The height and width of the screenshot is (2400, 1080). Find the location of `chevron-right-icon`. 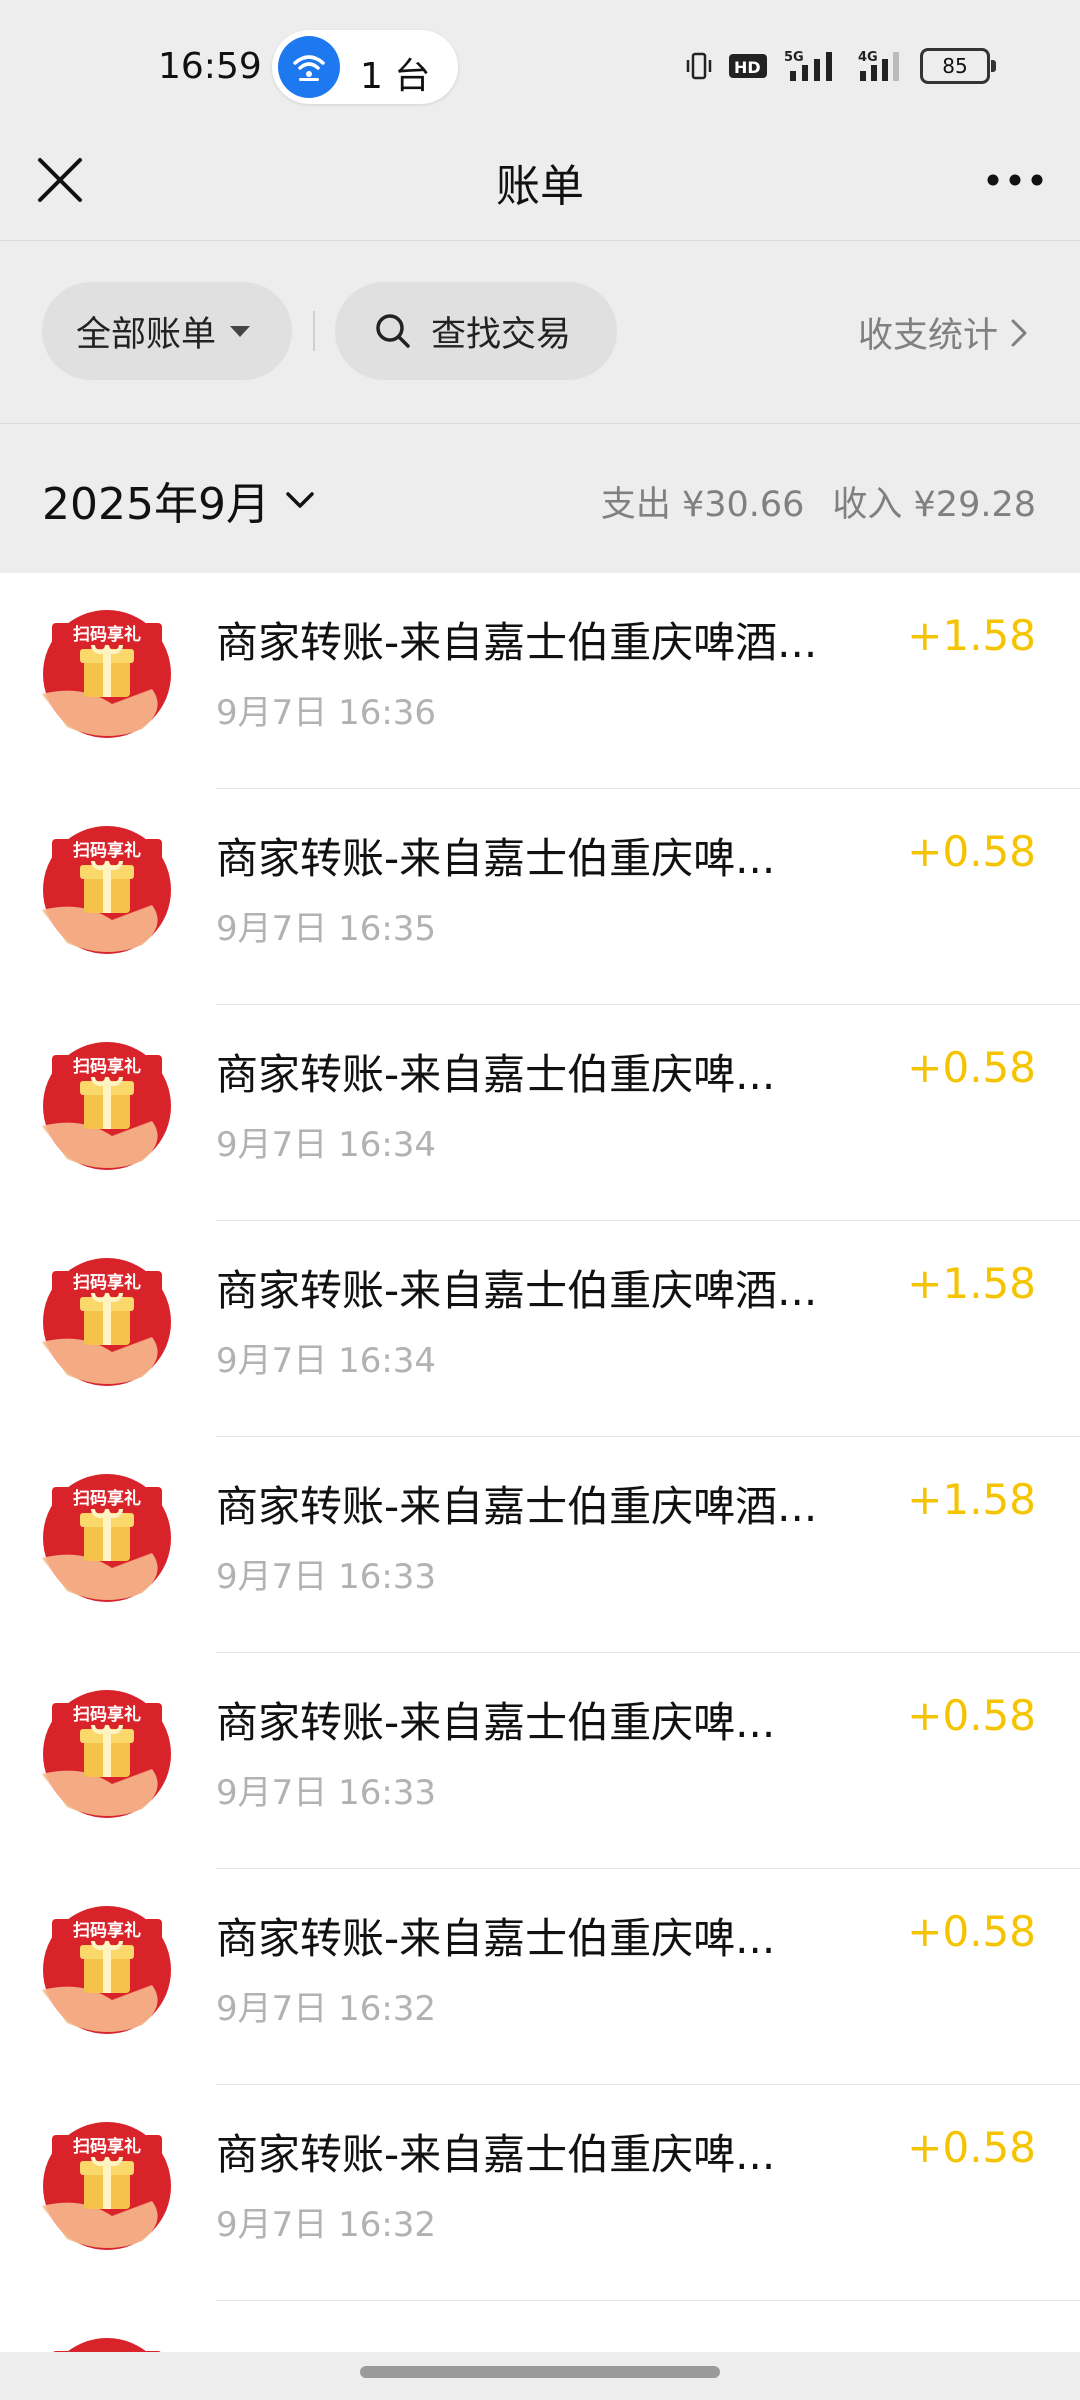

chevron-right-icon is located at coordinates (1019, 332).